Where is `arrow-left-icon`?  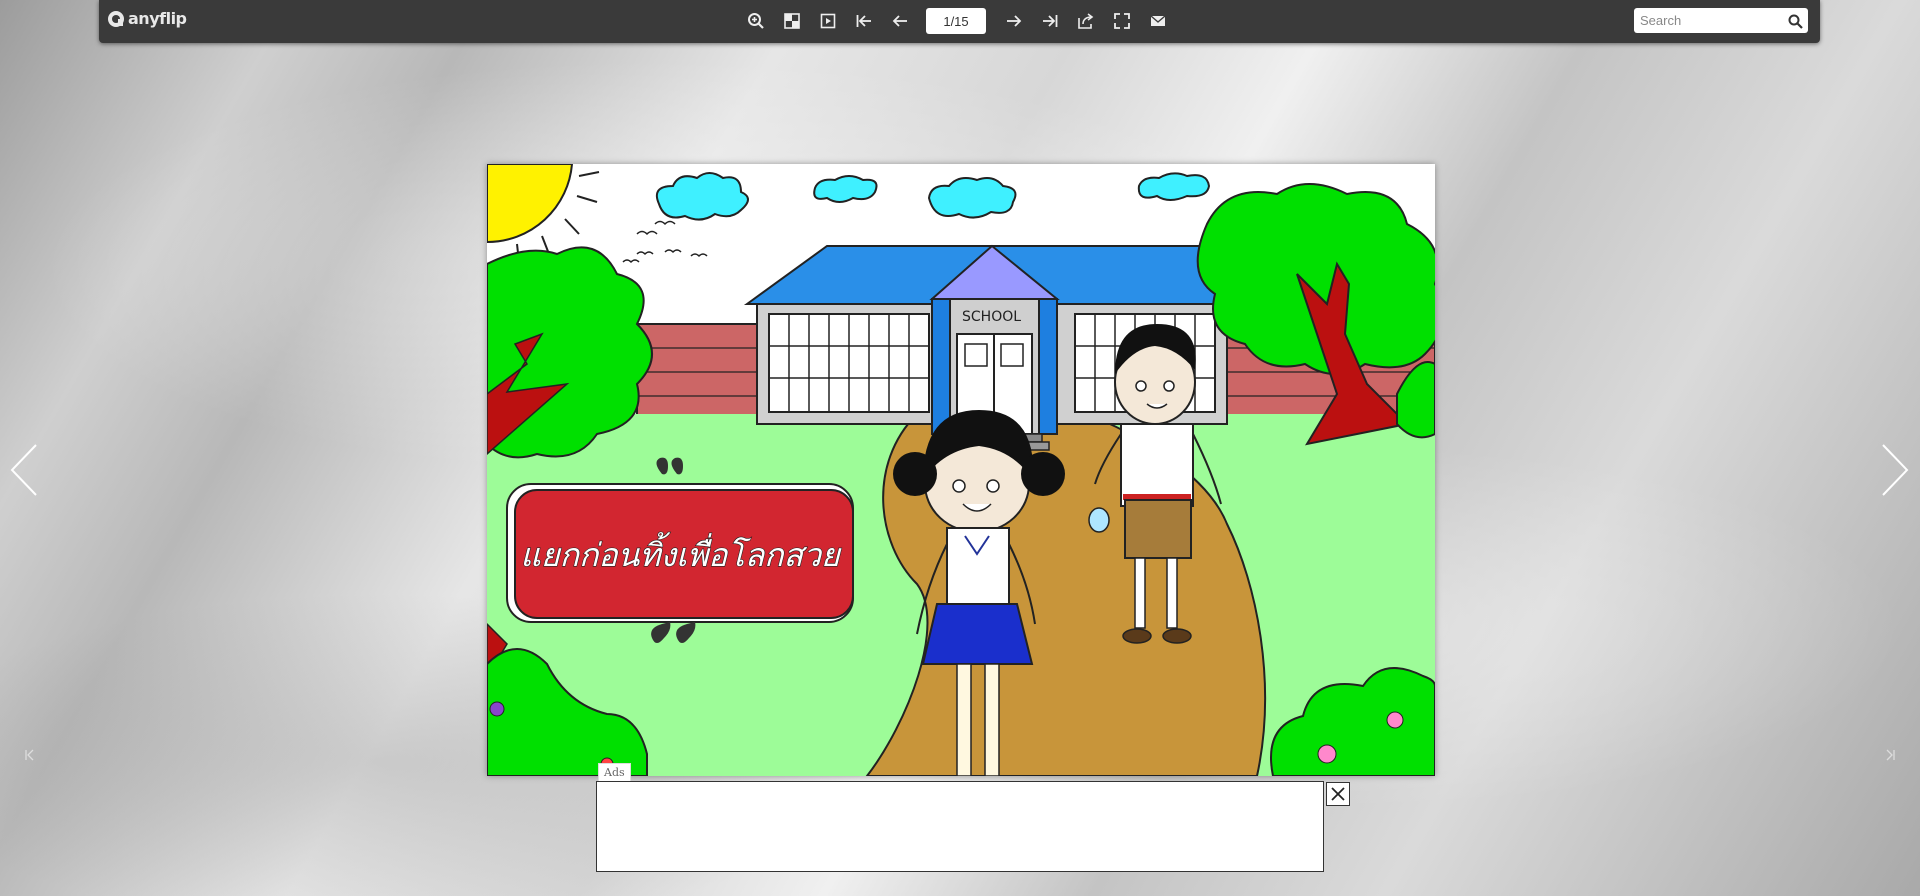
arrow-left-icon is located at coordinates (899, 21).